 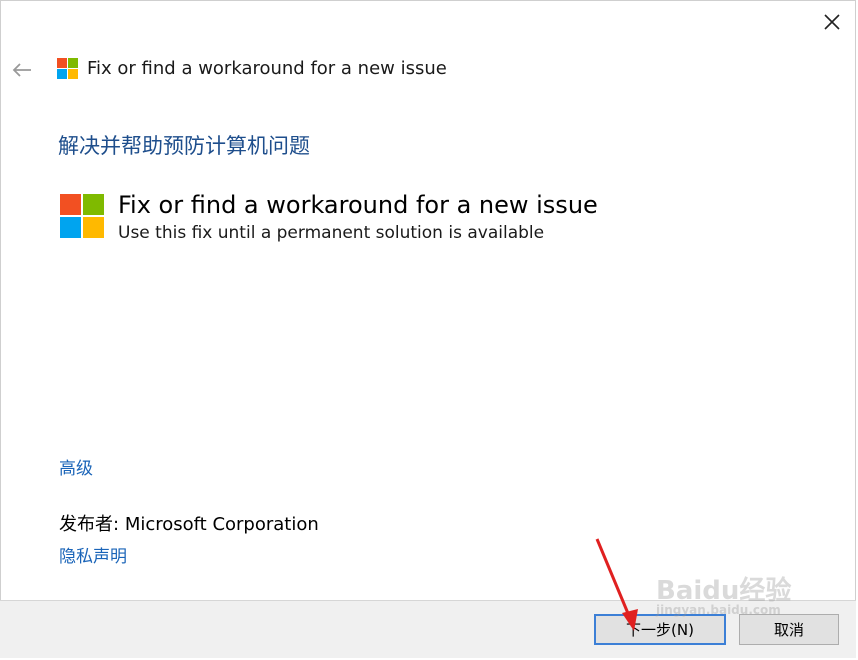 I want to click on page-heading: 解决并帮助预防计算机问题, so click(x=184, y=146).